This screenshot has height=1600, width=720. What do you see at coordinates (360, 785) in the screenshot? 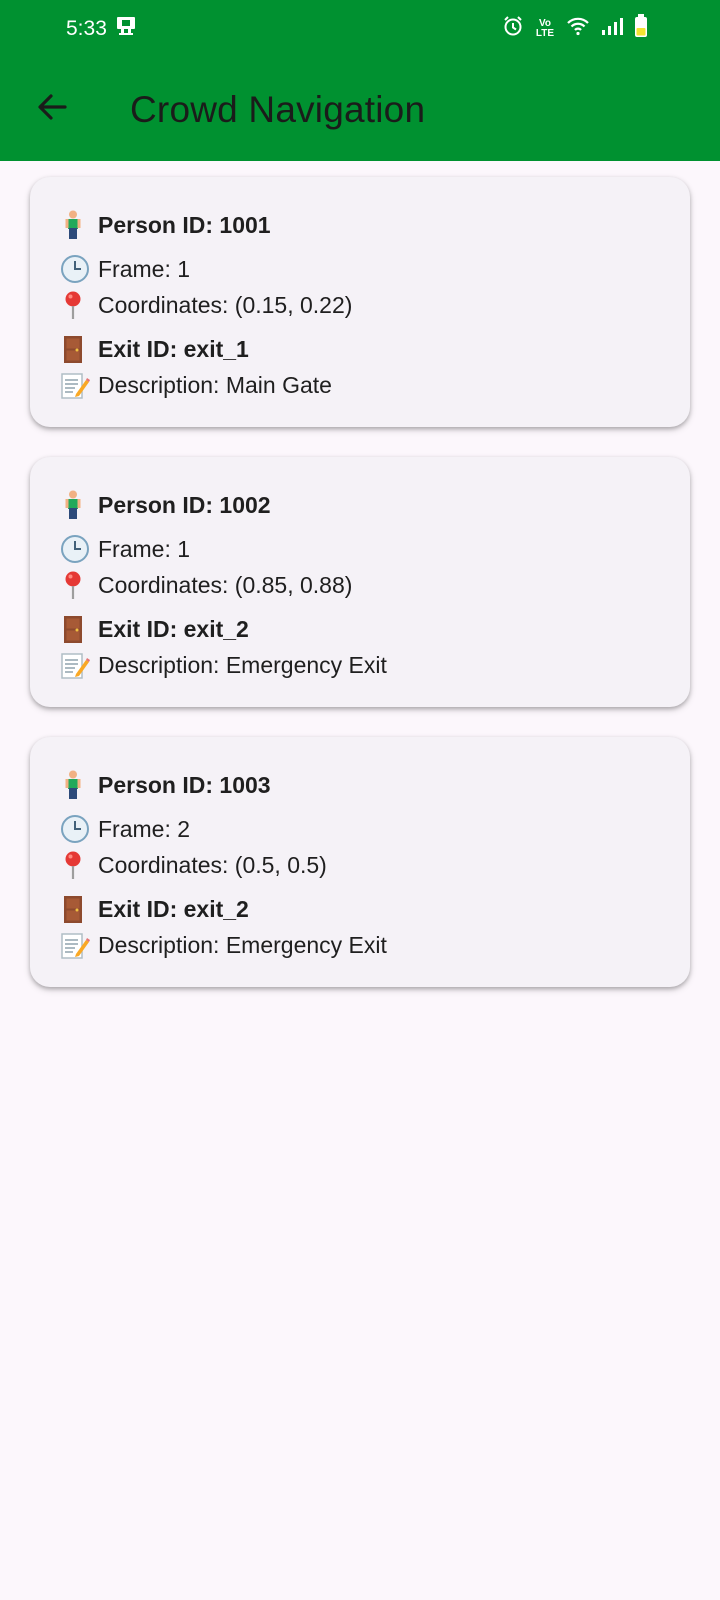
I see `person-id-row: Person ID: 1003` at bounding box center [360, 785].